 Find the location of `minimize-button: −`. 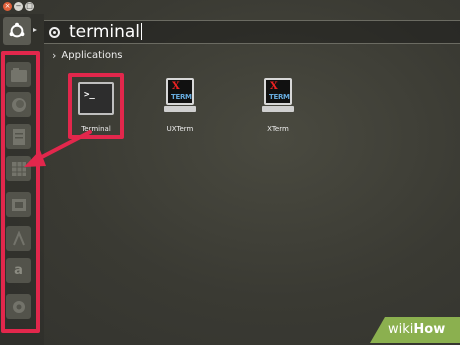

minimize-button: − is located at coordinates (18, 6).